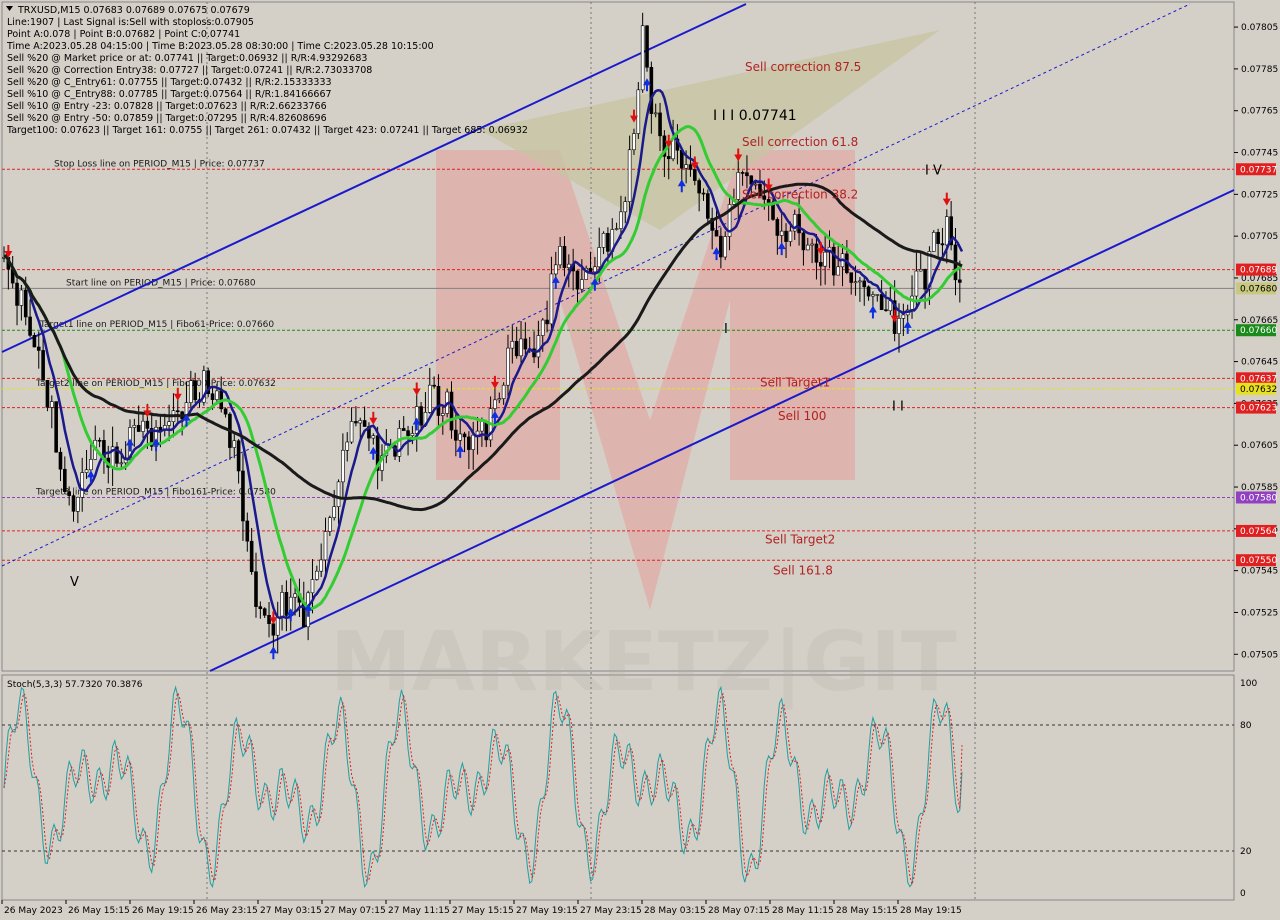  What do you see at coordinates (898, 406) in the screenshot?
I see `wave-label: I I` at bounding box center [898, 406].